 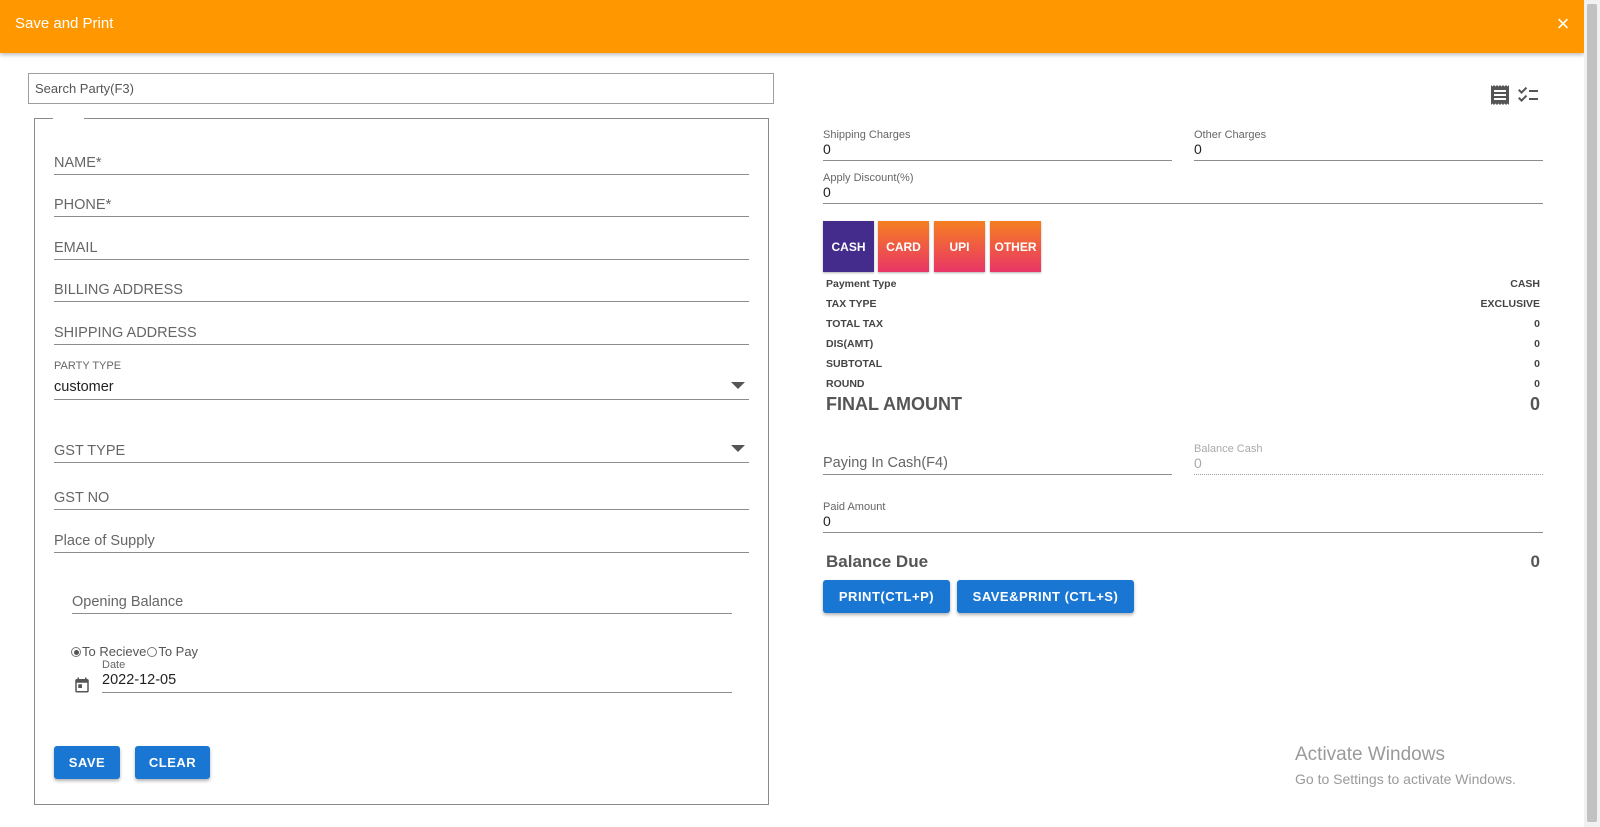 I want to click on place-of-supply-field: Place of Supply, so click(x=401, y=539).